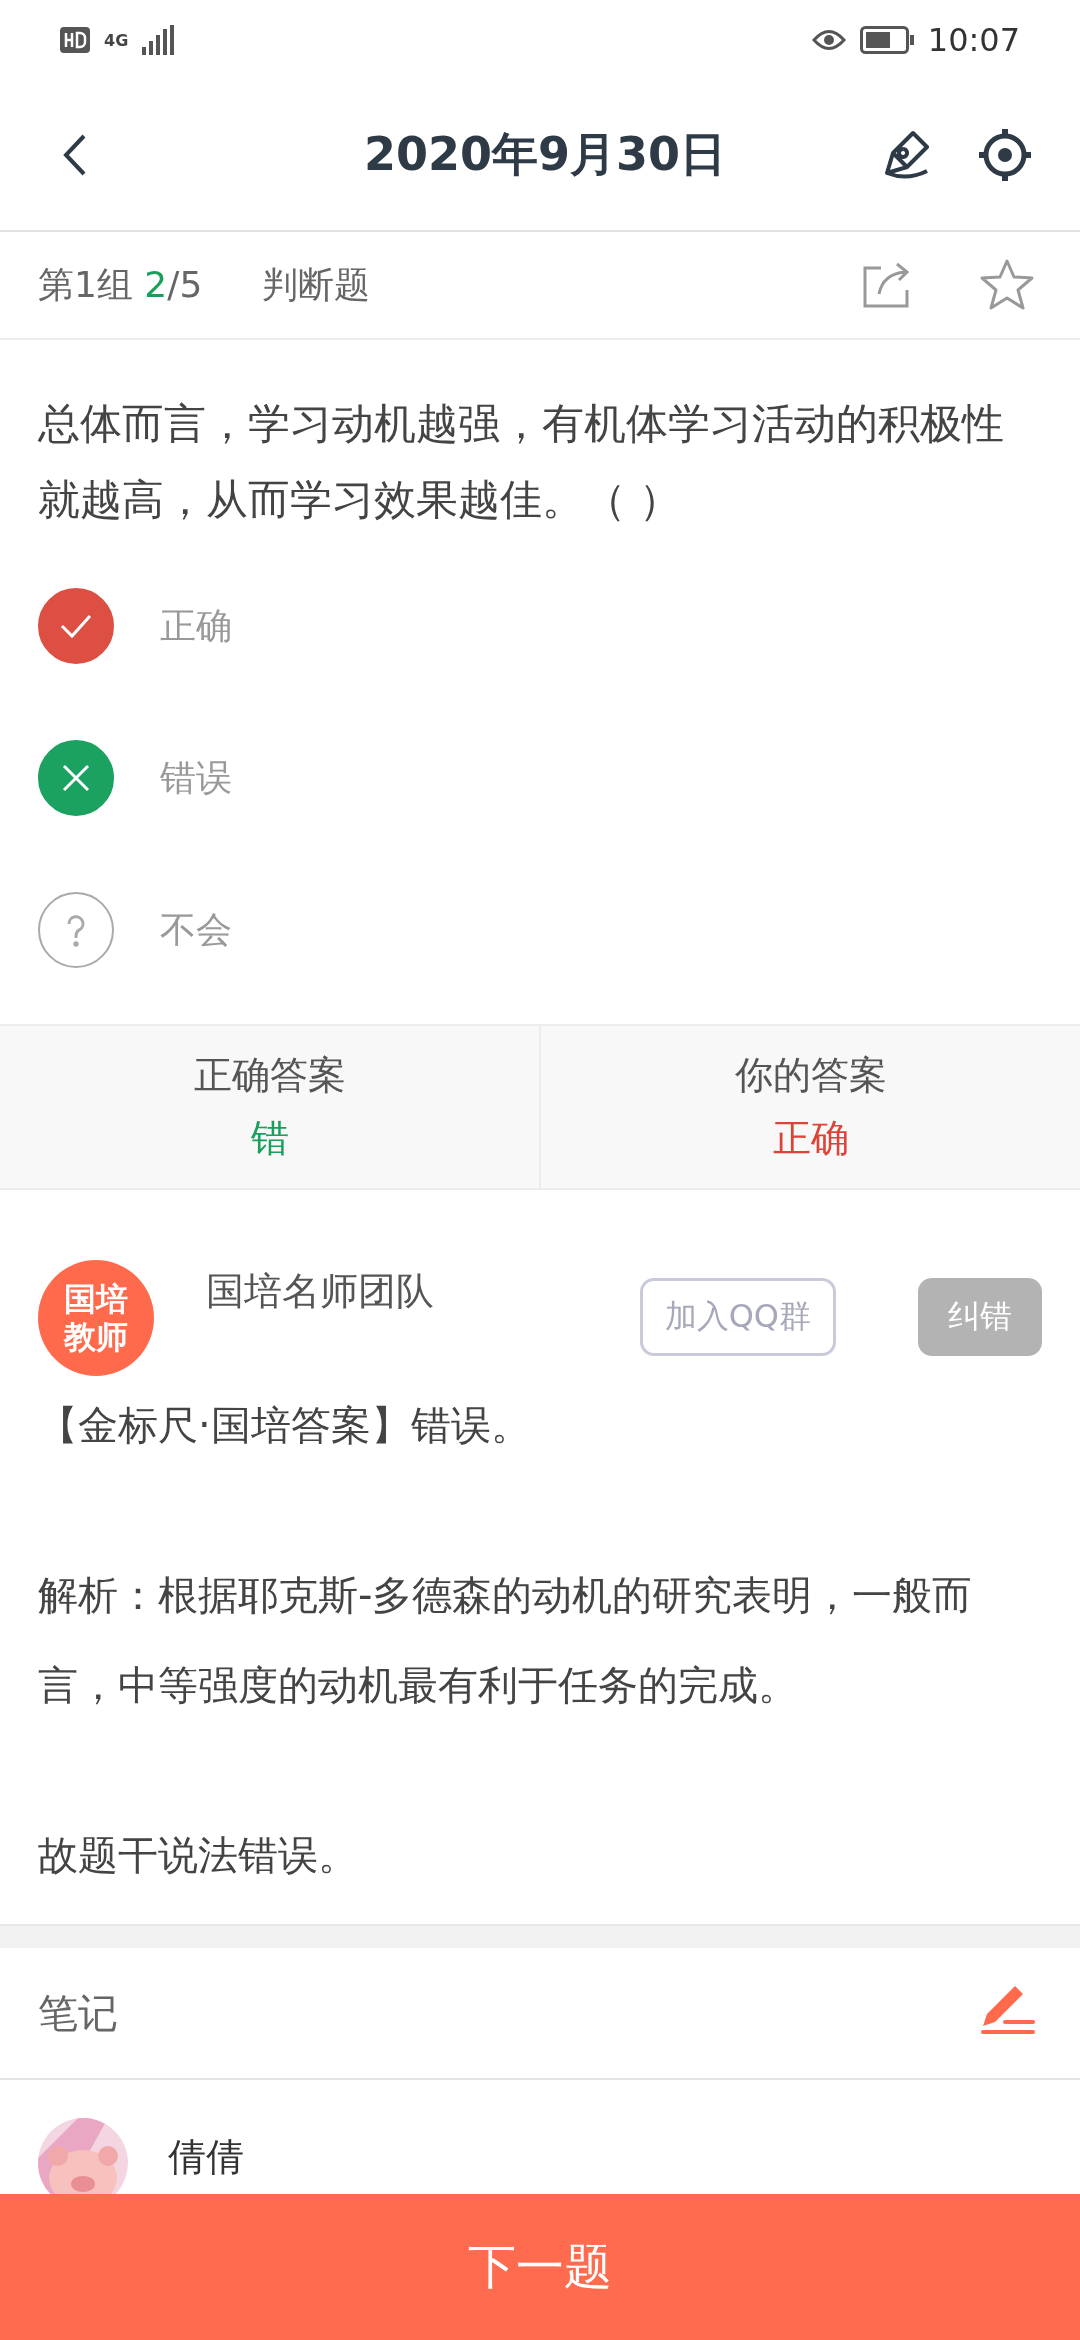 This screenshot has width=1080, height=2340. What do you see at coordinates (886, 40) in the screenshot?
I see `battery-icon` at bounding box center [886, 40].